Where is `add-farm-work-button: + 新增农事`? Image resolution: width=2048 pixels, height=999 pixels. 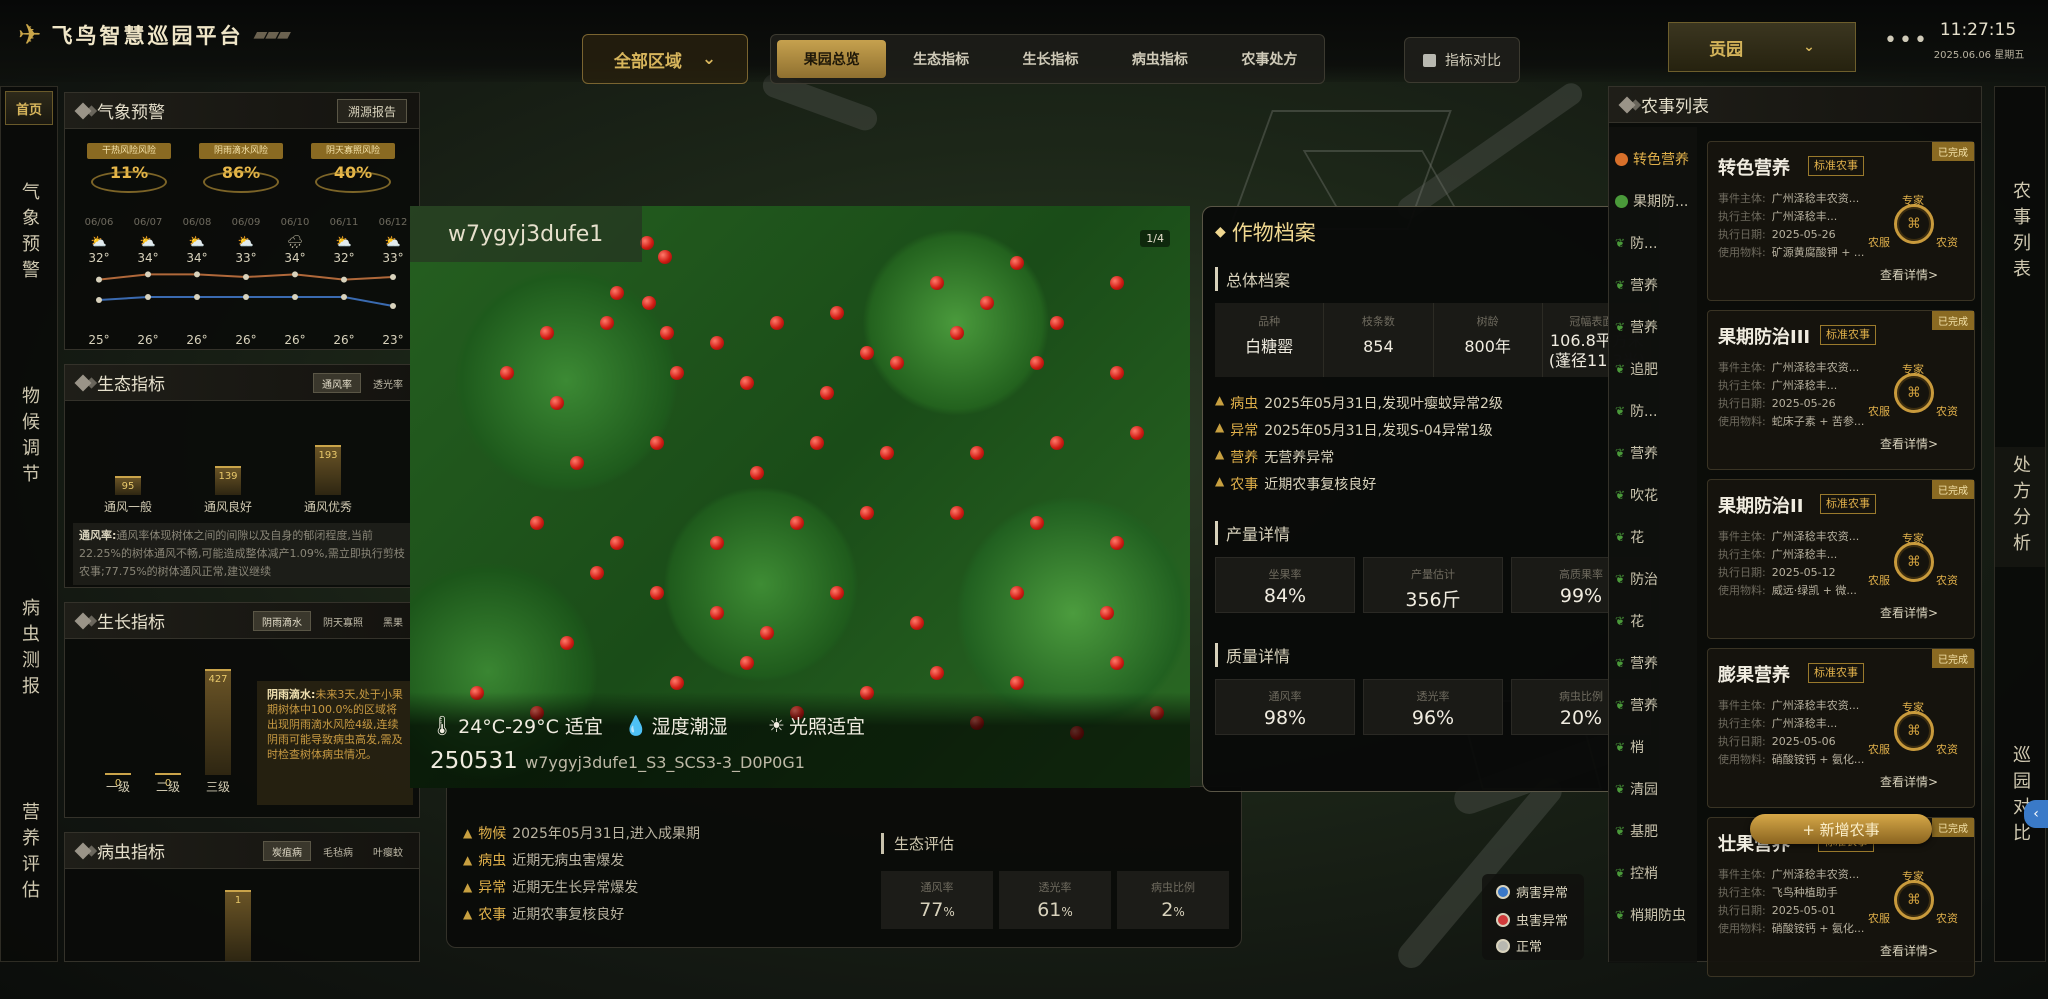 add-farm-work-button: + 新增农事 is located at coordinates (1841, 829).